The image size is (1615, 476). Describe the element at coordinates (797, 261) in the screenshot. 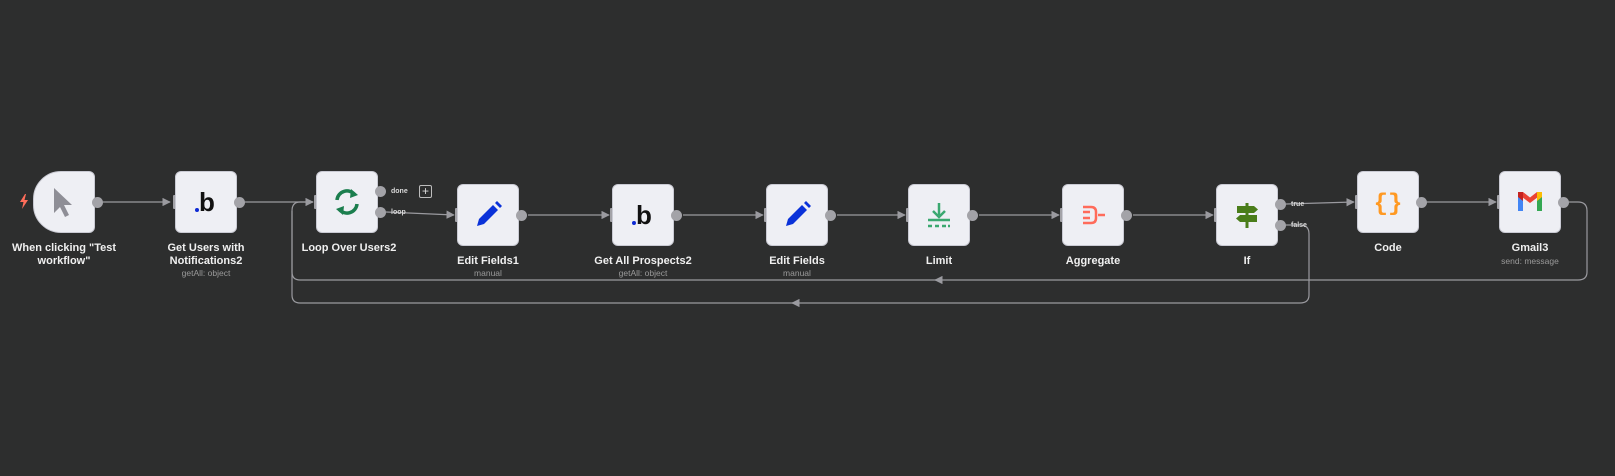

I see `node-label: Edit Fields` at that location.